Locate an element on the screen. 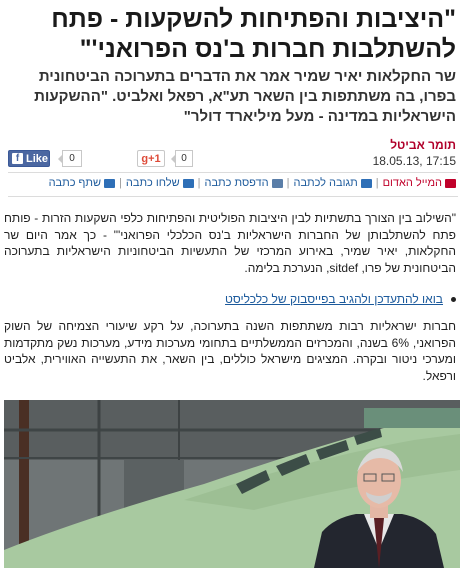 The width and height of the screenshot is (464, 568). facebook-like-label: Like is located at coordinates (37, 158).